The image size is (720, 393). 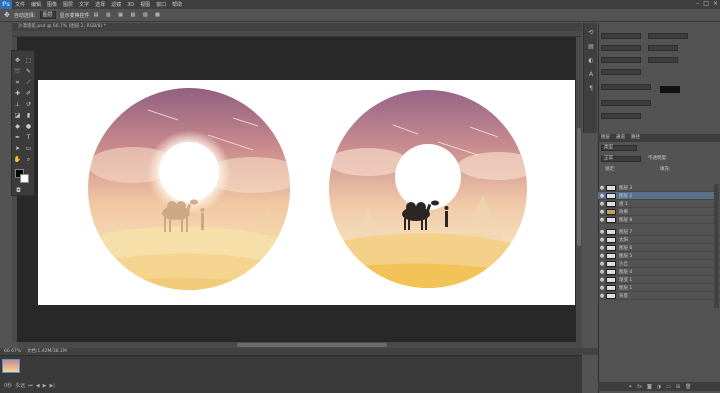 What do you see at coordinates (620, 138) in the screenshot?
I see `tab-channels: 通道` at bounding box center [620, 138].